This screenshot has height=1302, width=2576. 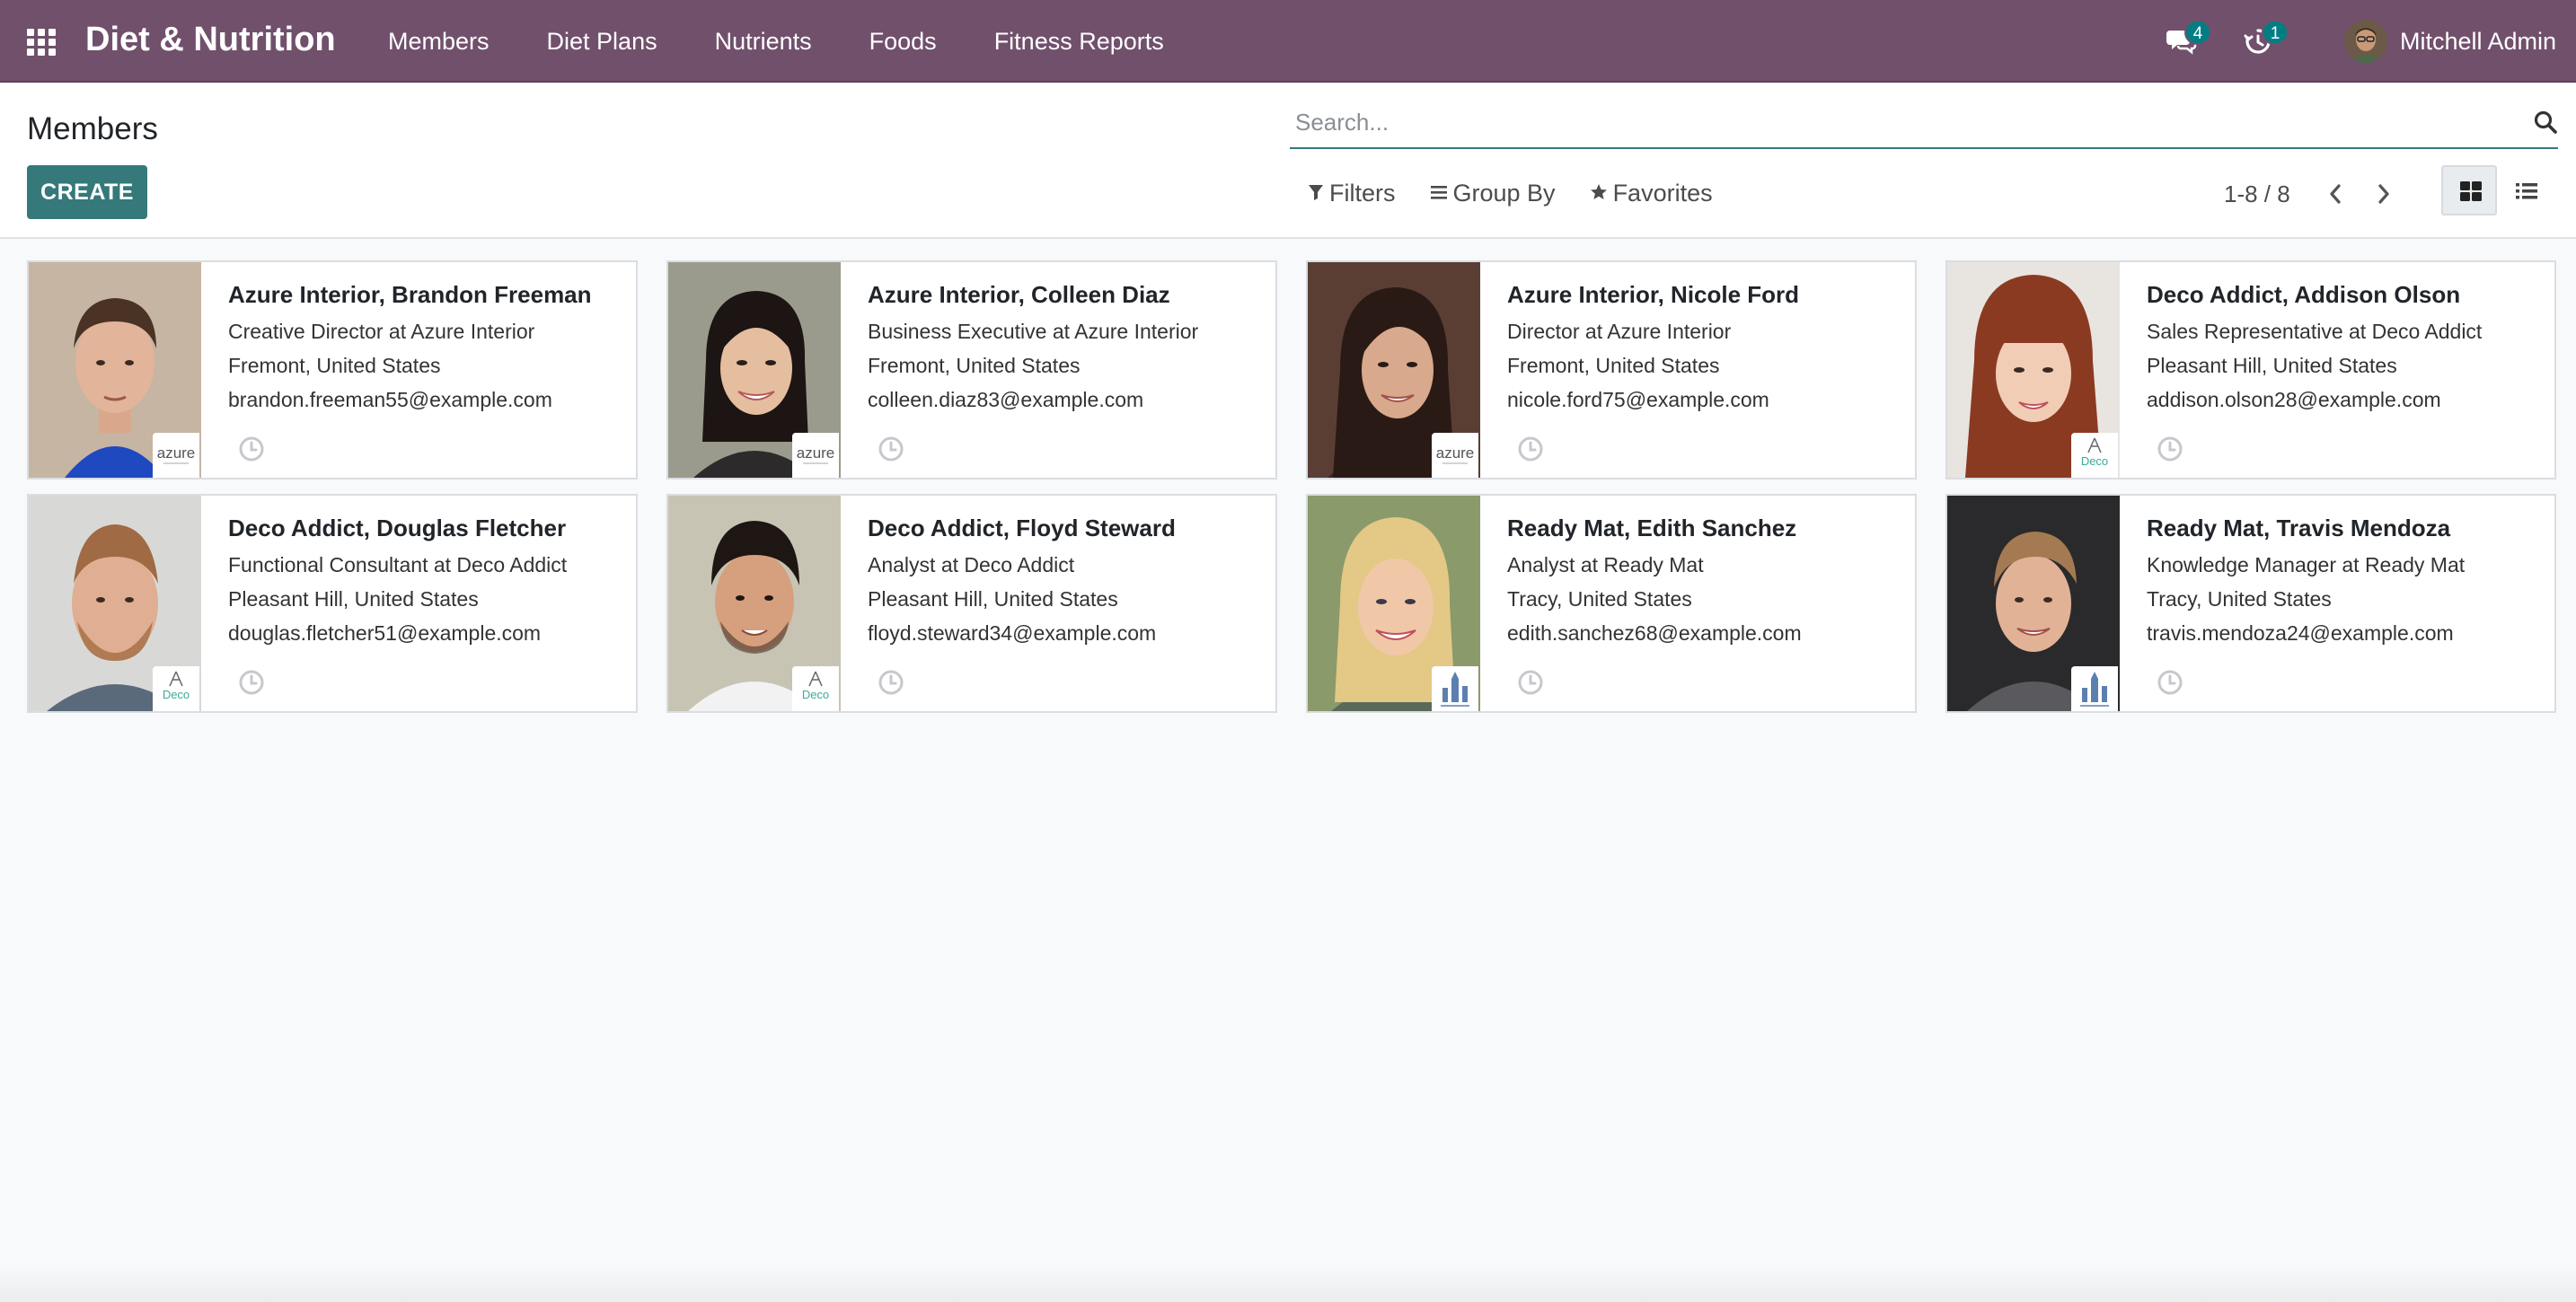 I want to click on favorites-button: Favorites, so click(x=1651, y=193).